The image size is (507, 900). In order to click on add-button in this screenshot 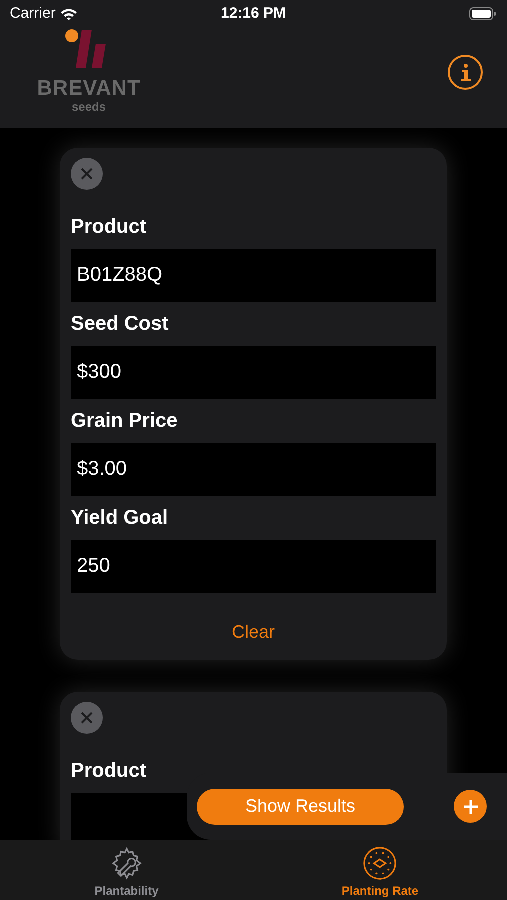, I will do `click(470, 806)`.